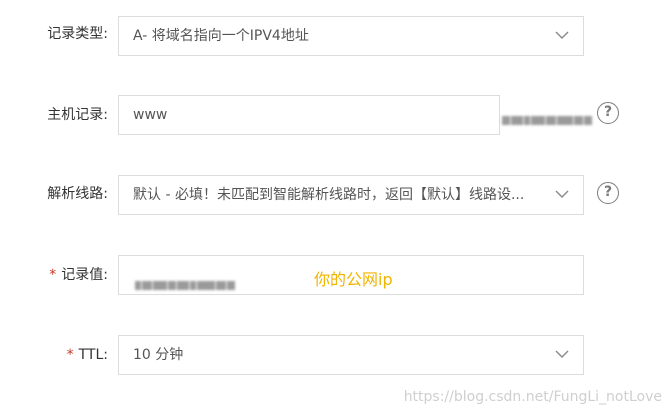 Image resolution: width=670 pixels, height=411 pixels. I want to click on watermark: https://blog.csdn.net/FungLi_notLove, so click(532, 397).